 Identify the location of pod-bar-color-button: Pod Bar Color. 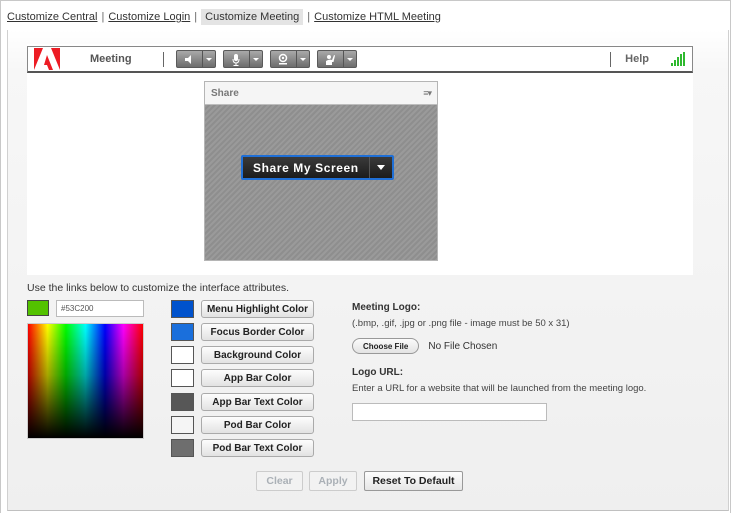
(257, 425).